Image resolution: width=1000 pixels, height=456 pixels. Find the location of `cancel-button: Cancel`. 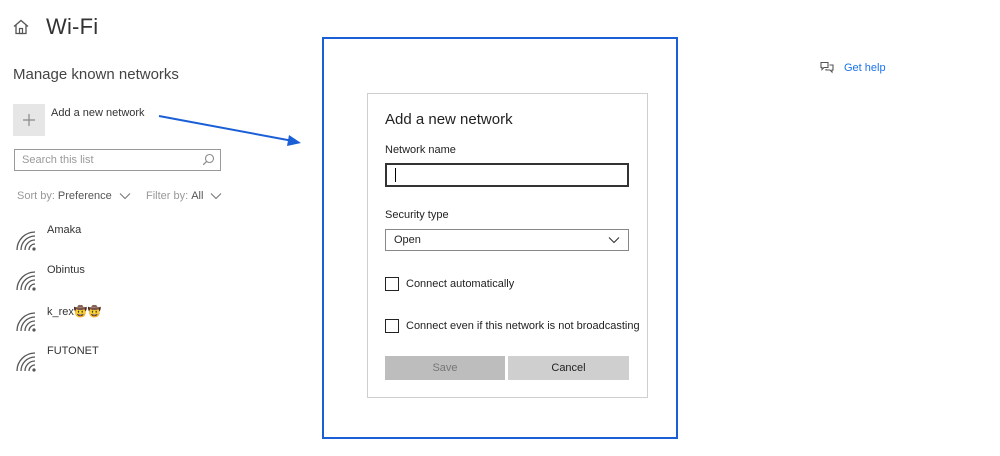

cancel-button: Cancel is located at coordinates (568, 368).